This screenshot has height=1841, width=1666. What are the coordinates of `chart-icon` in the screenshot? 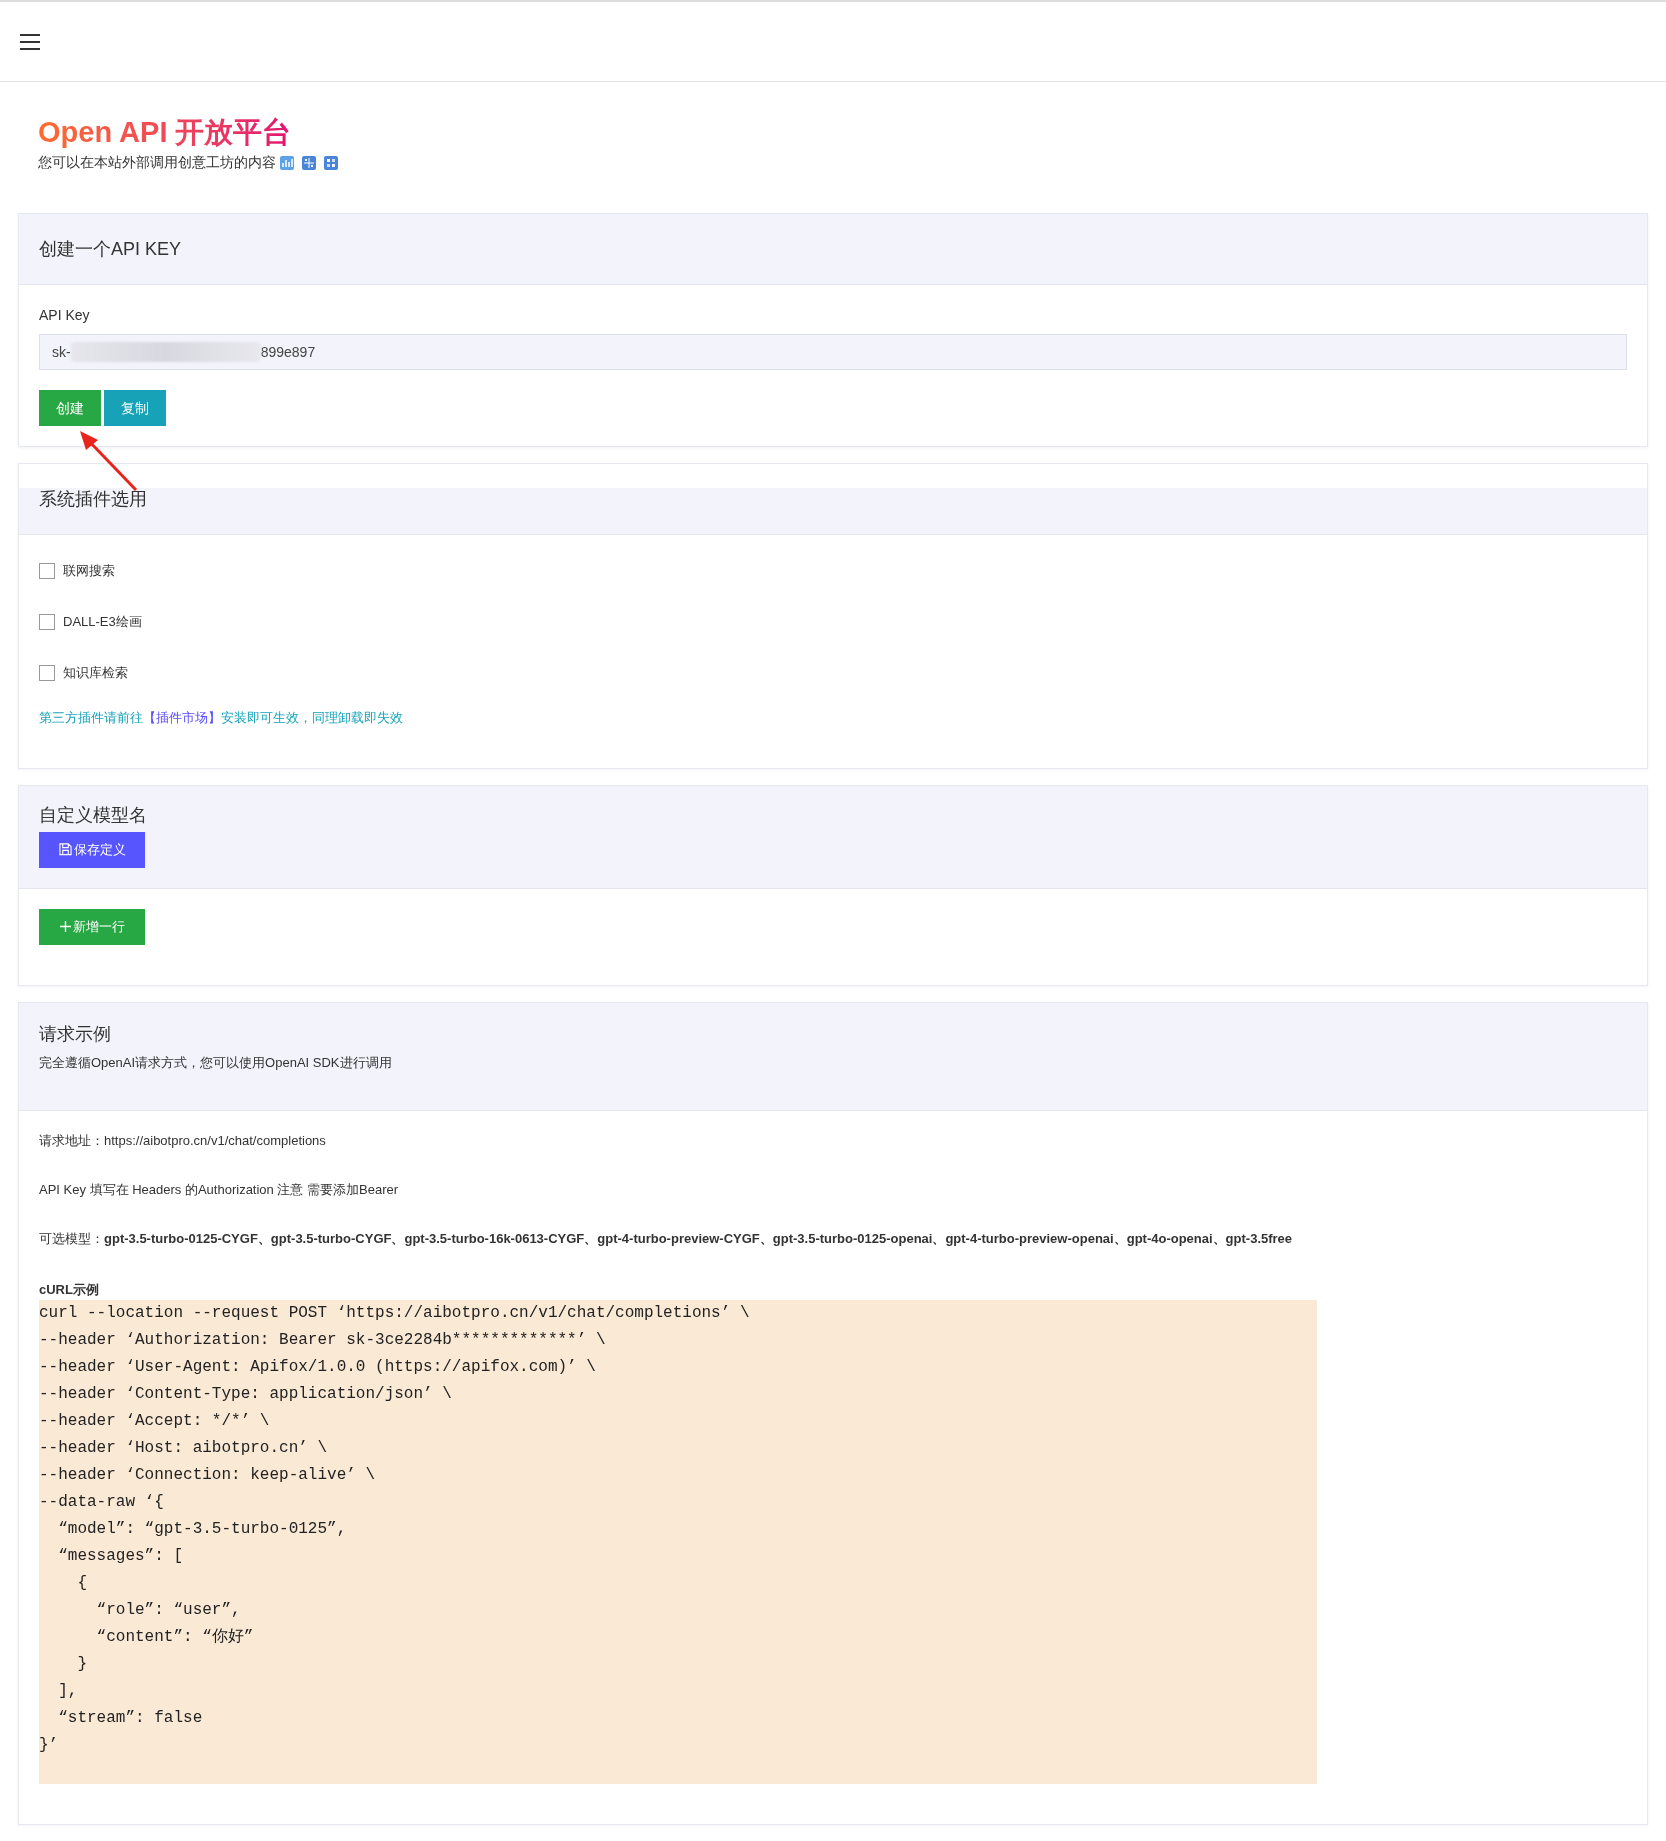 It's located at (287, 162).